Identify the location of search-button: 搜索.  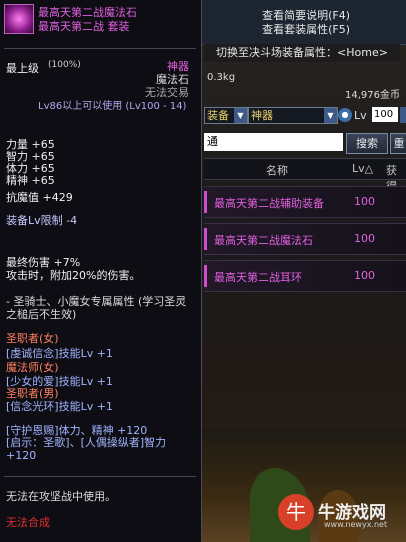
(367, 143).